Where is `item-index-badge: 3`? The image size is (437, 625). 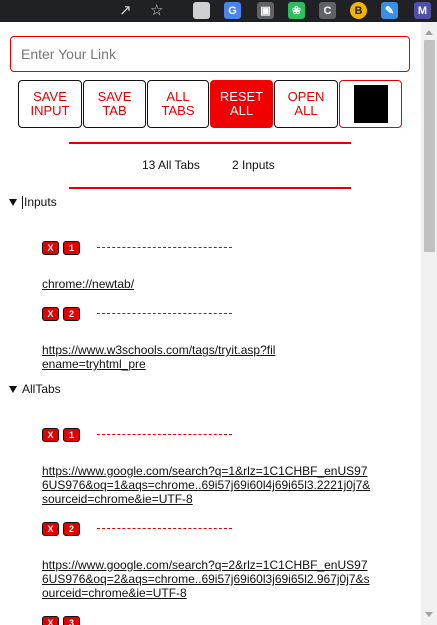 item-index-badge: 3 is located at coordinates (71, 620).